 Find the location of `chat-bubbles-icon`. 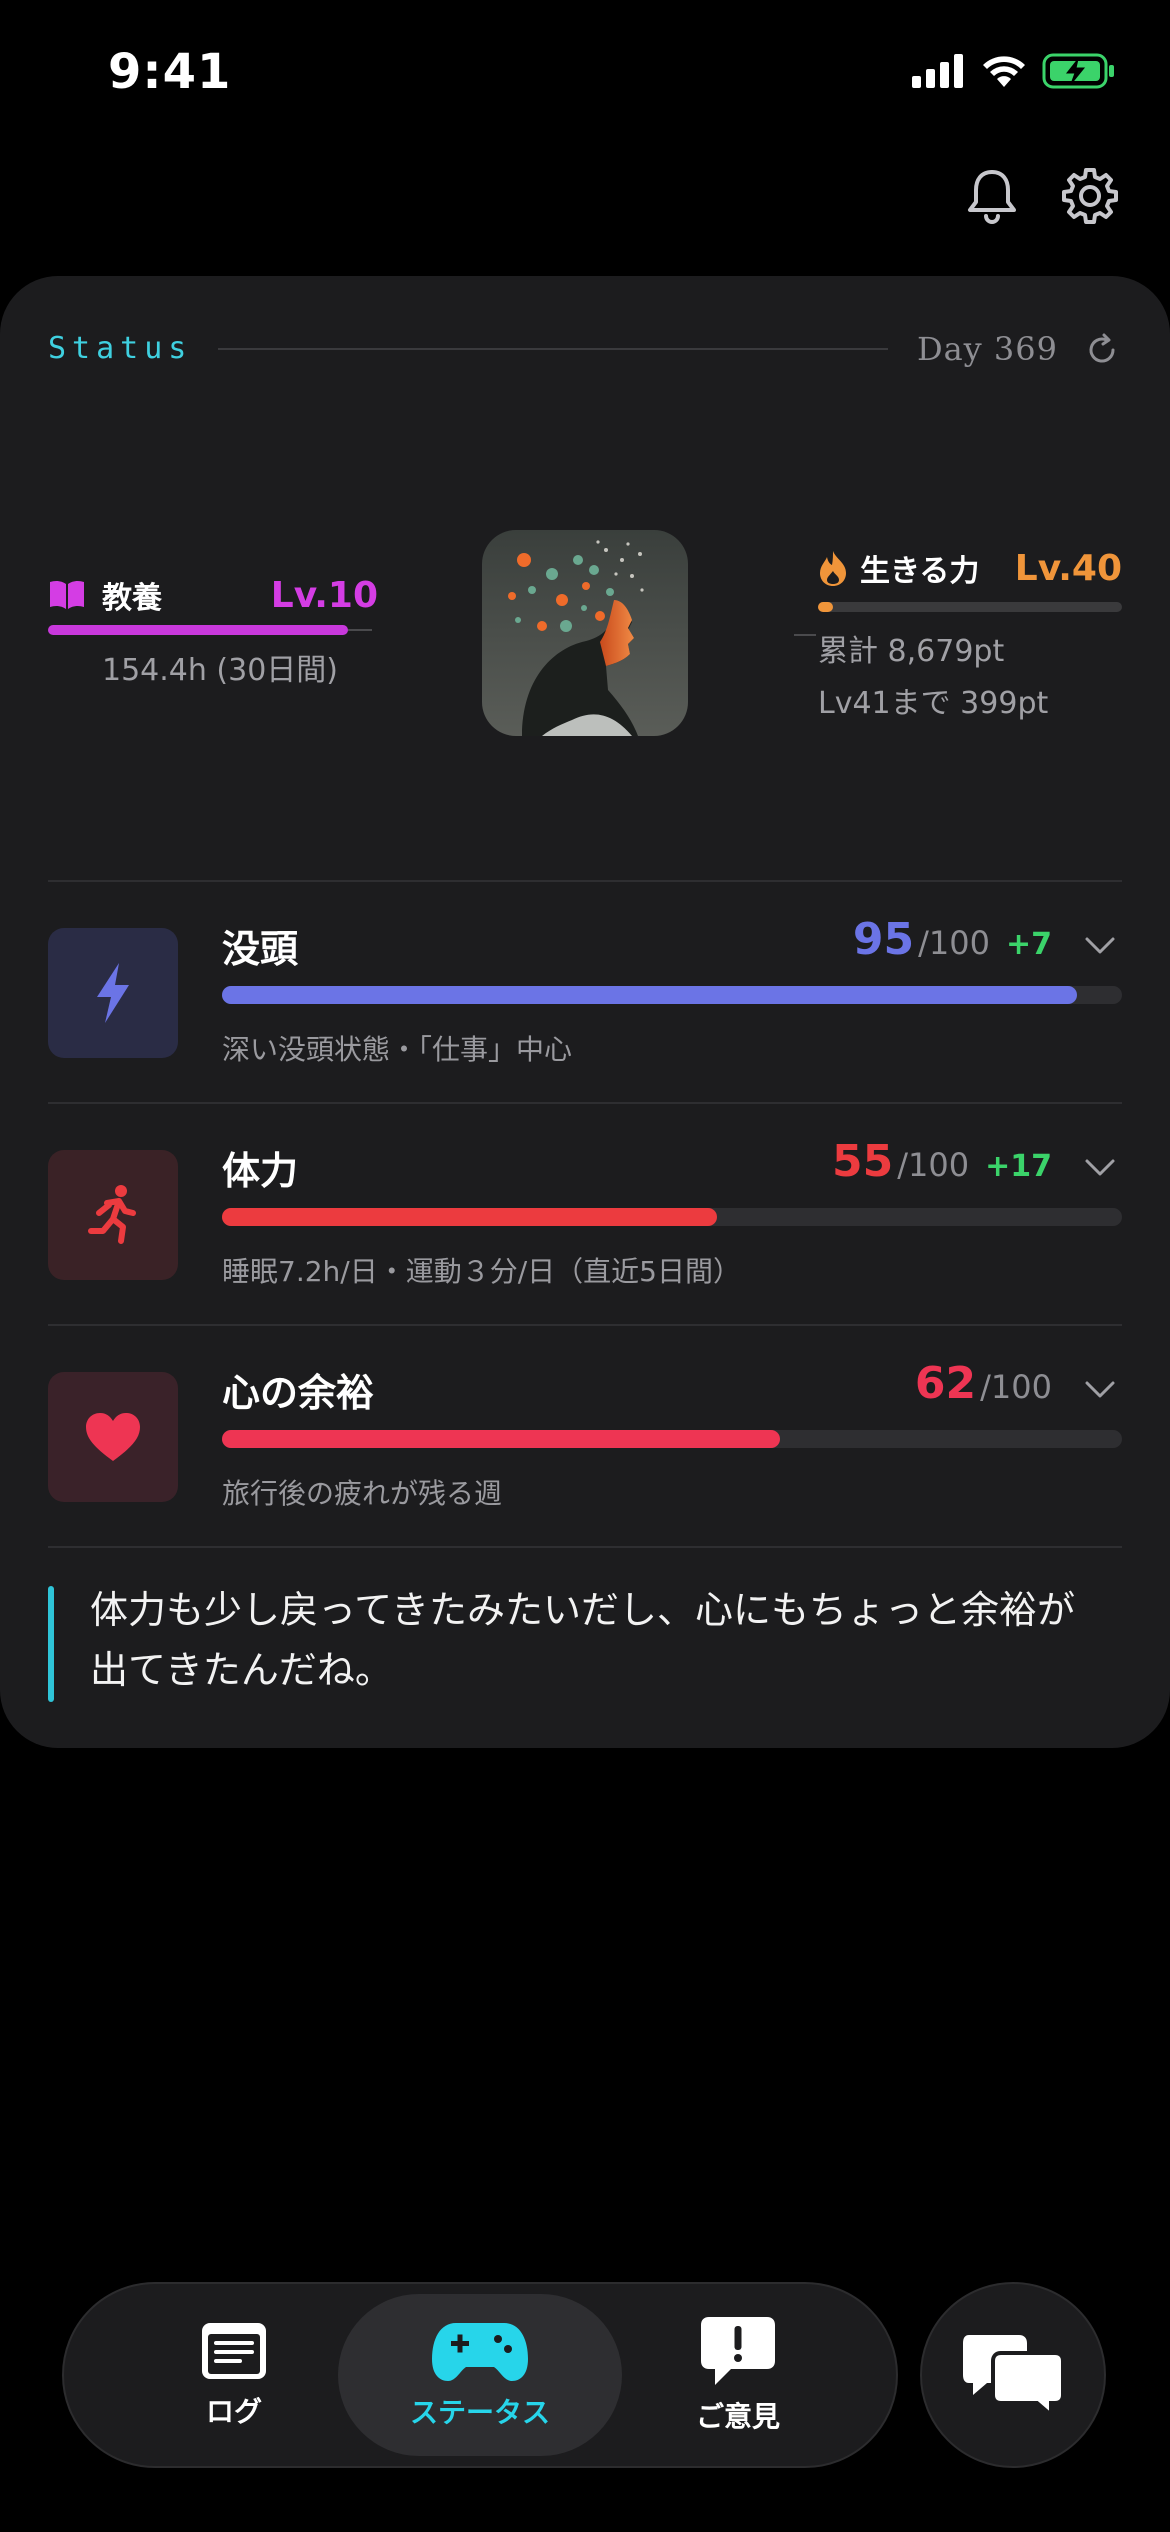

chat-bubbles-icon is located at coordinates (1014, 2376).